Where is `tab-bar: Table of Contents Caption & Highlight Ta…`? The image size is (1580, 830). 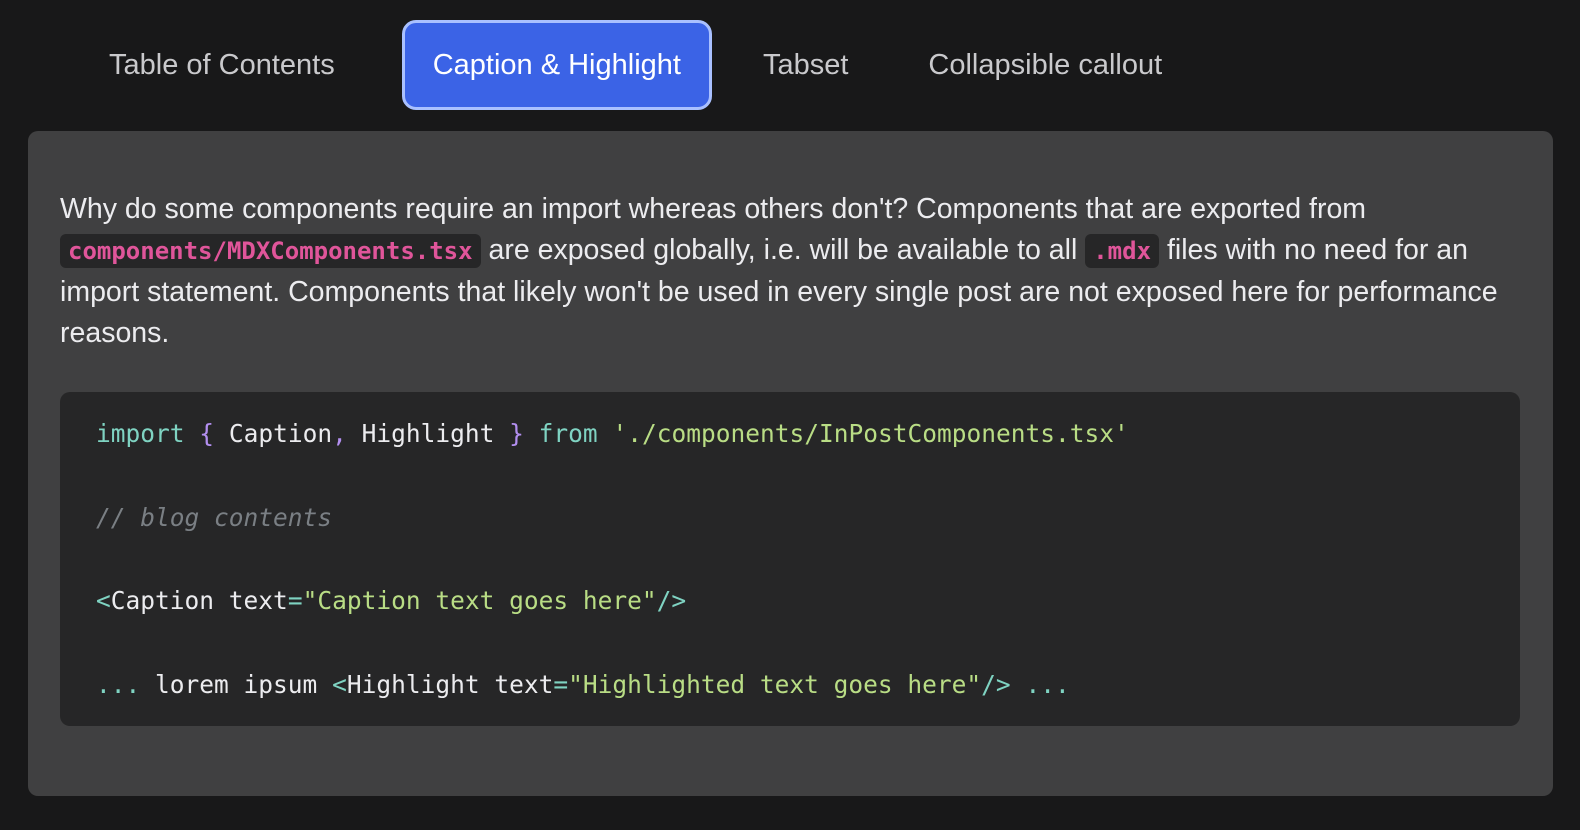
tab-bar: Table of Contents Caption & Highlight Ta… is located at coordinates (644, 65).